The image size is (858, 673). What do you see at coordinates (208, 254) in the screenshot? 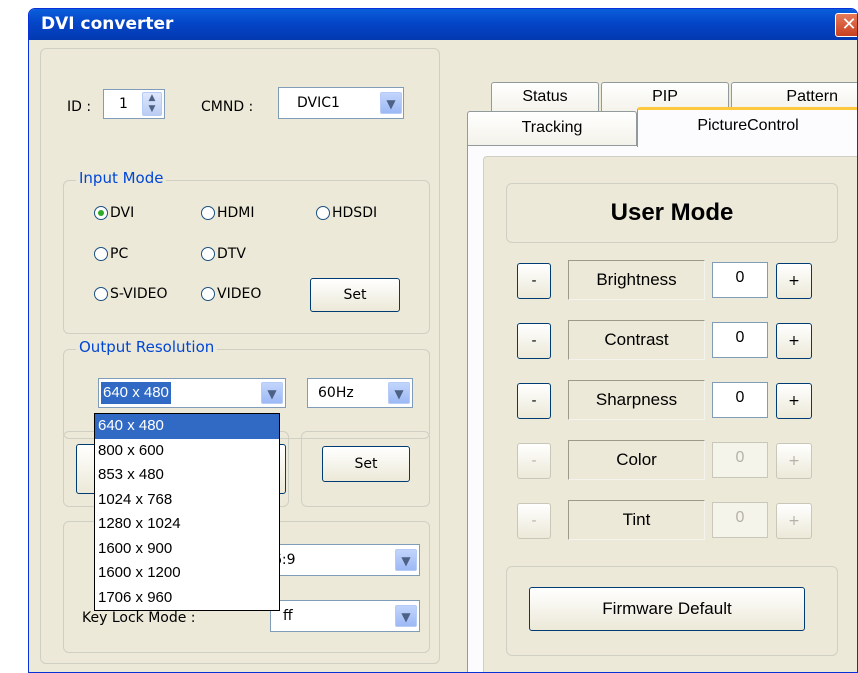
I see `radio-dtv` at bounding box center [208, 254].